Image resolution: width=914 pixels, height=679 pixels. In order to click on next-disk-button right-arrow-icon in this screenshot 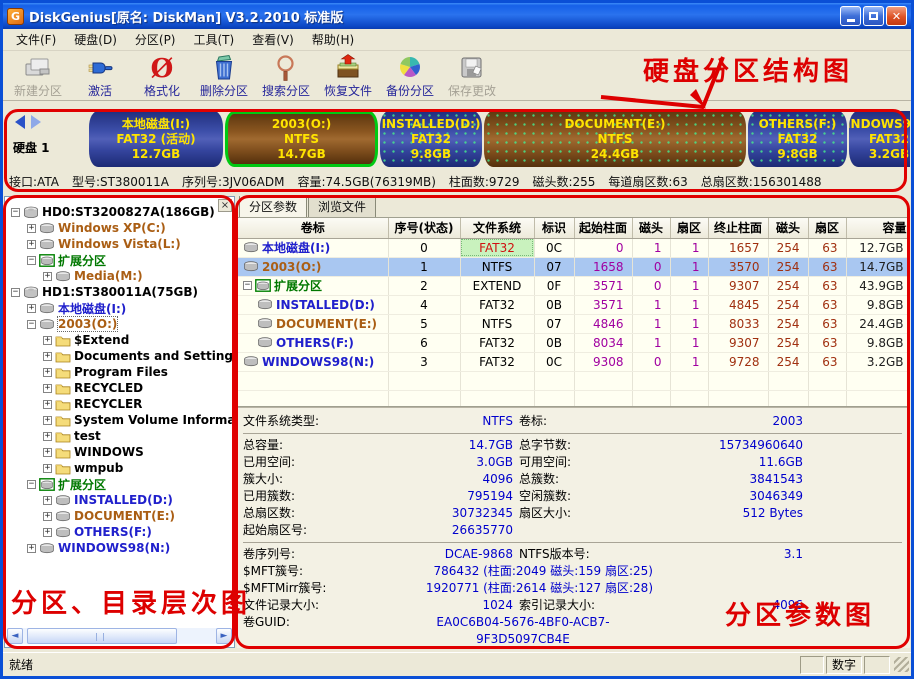, I will do `click(36, 122)`.